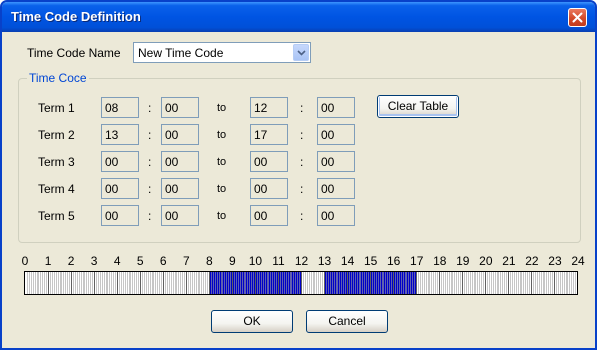 This screenshot has width=597, height=350. I want to click on time-code-name-label: Time Code Name, so click(74, 53).